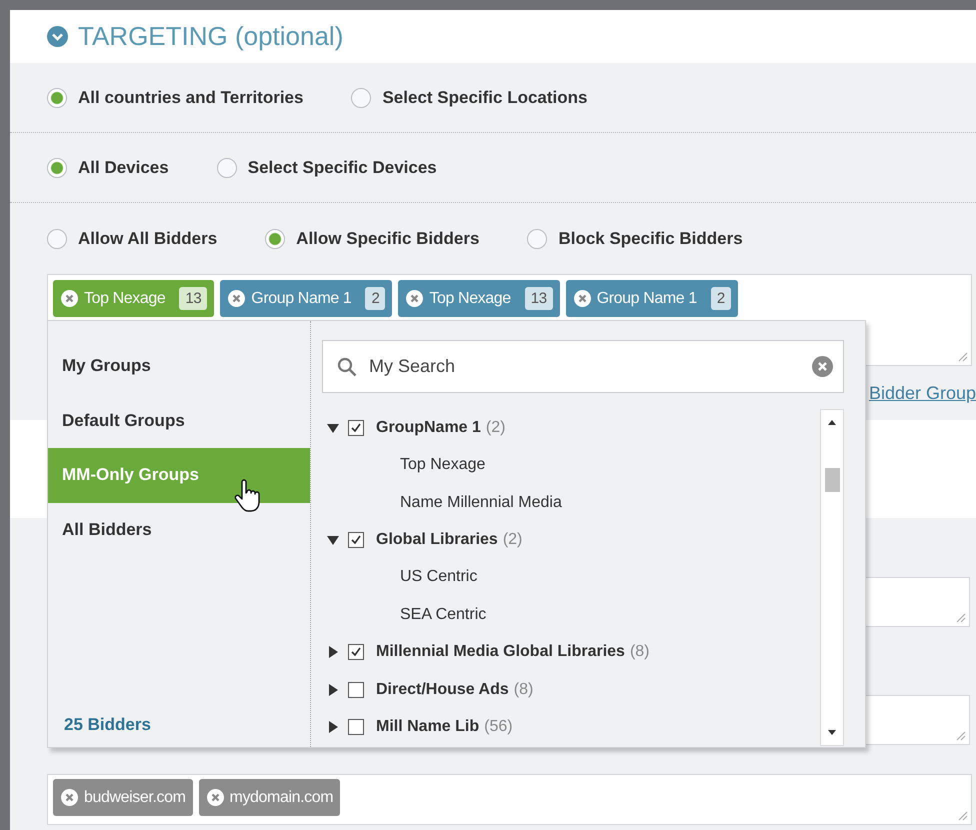 The height and width of the screenshot is (830, 976). Describe the element at coordinates (211, 36) in the screenshot. I see `section-title: TARGETING (optional)` at that location.